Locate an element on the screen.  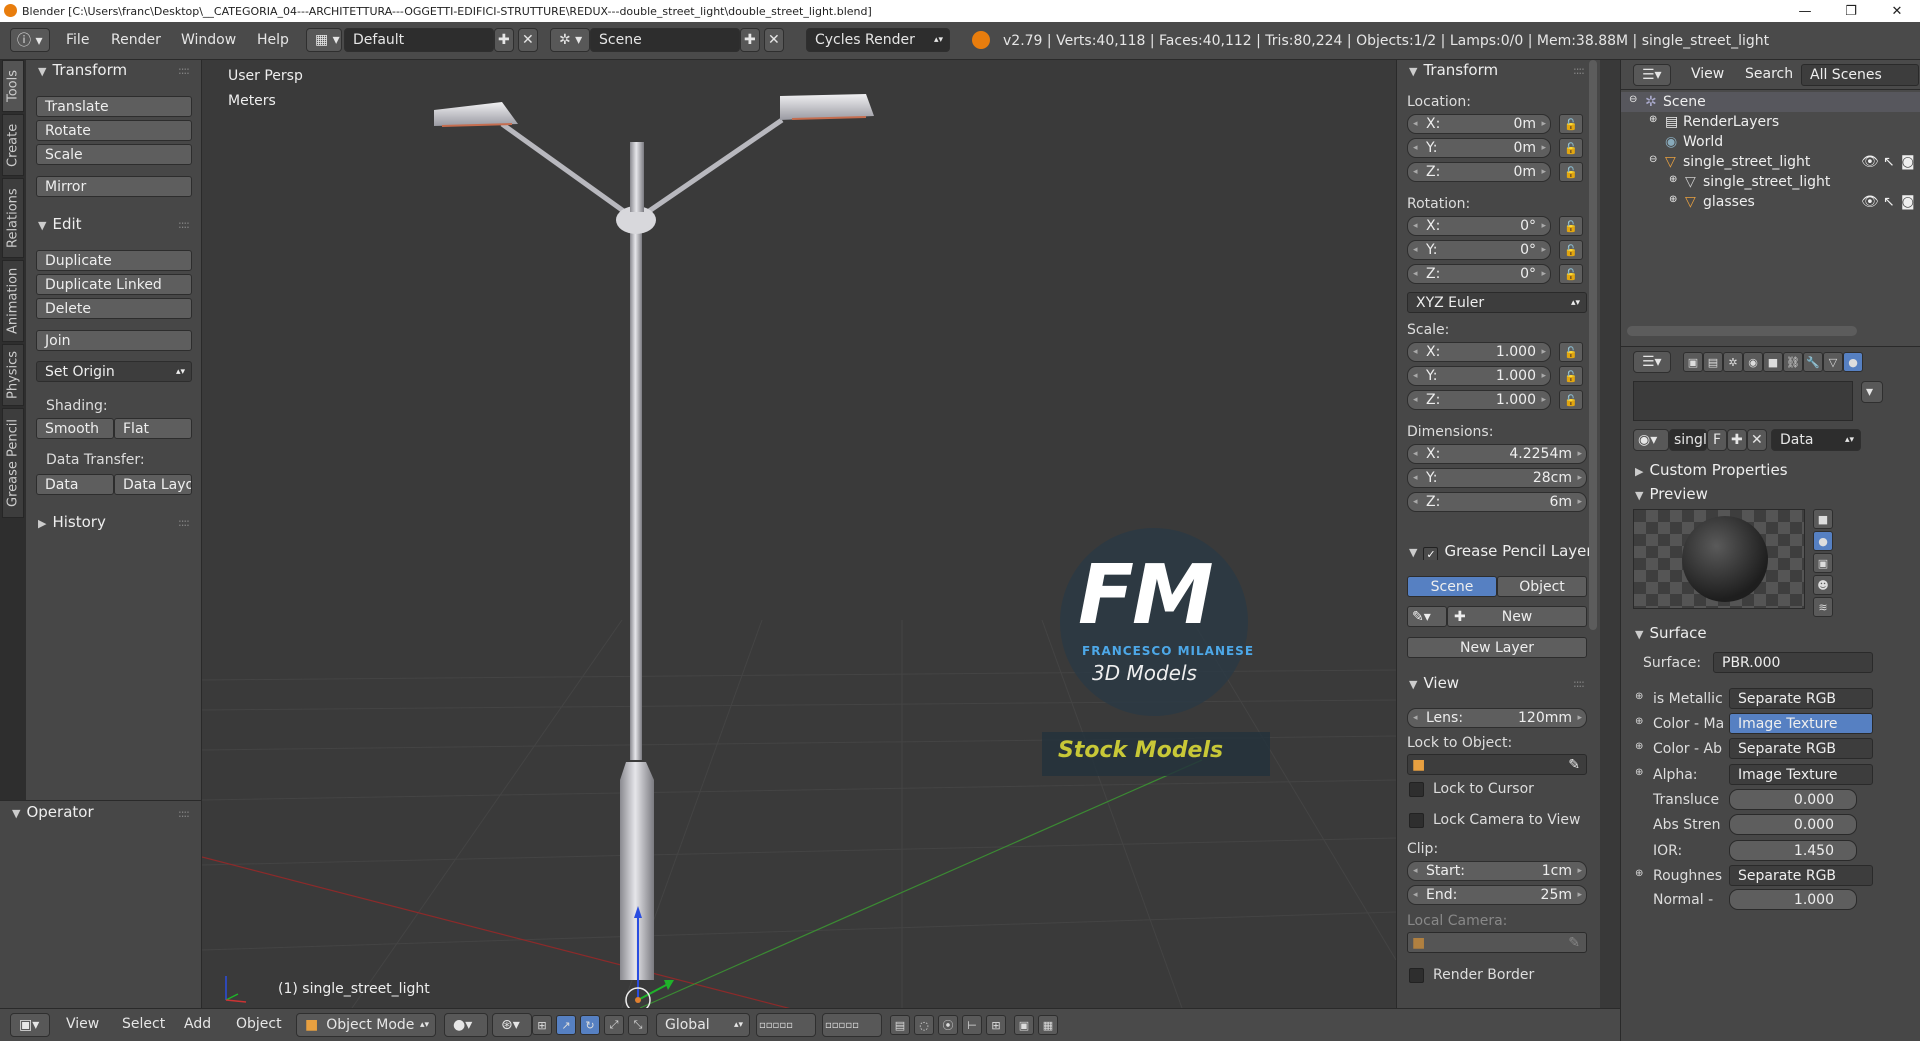
tab-grease-pencil: Grease Pencil is located at coordinates (13, 463).